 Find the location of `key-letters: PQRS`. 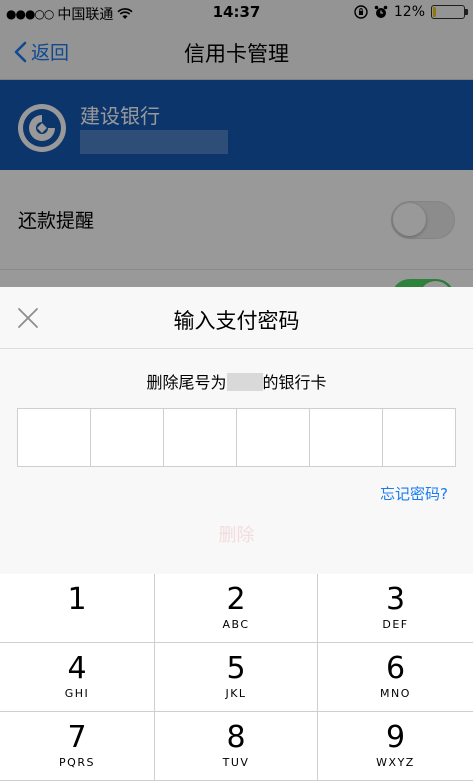

key-letters: PQRS is located at coordinates (77, 762).